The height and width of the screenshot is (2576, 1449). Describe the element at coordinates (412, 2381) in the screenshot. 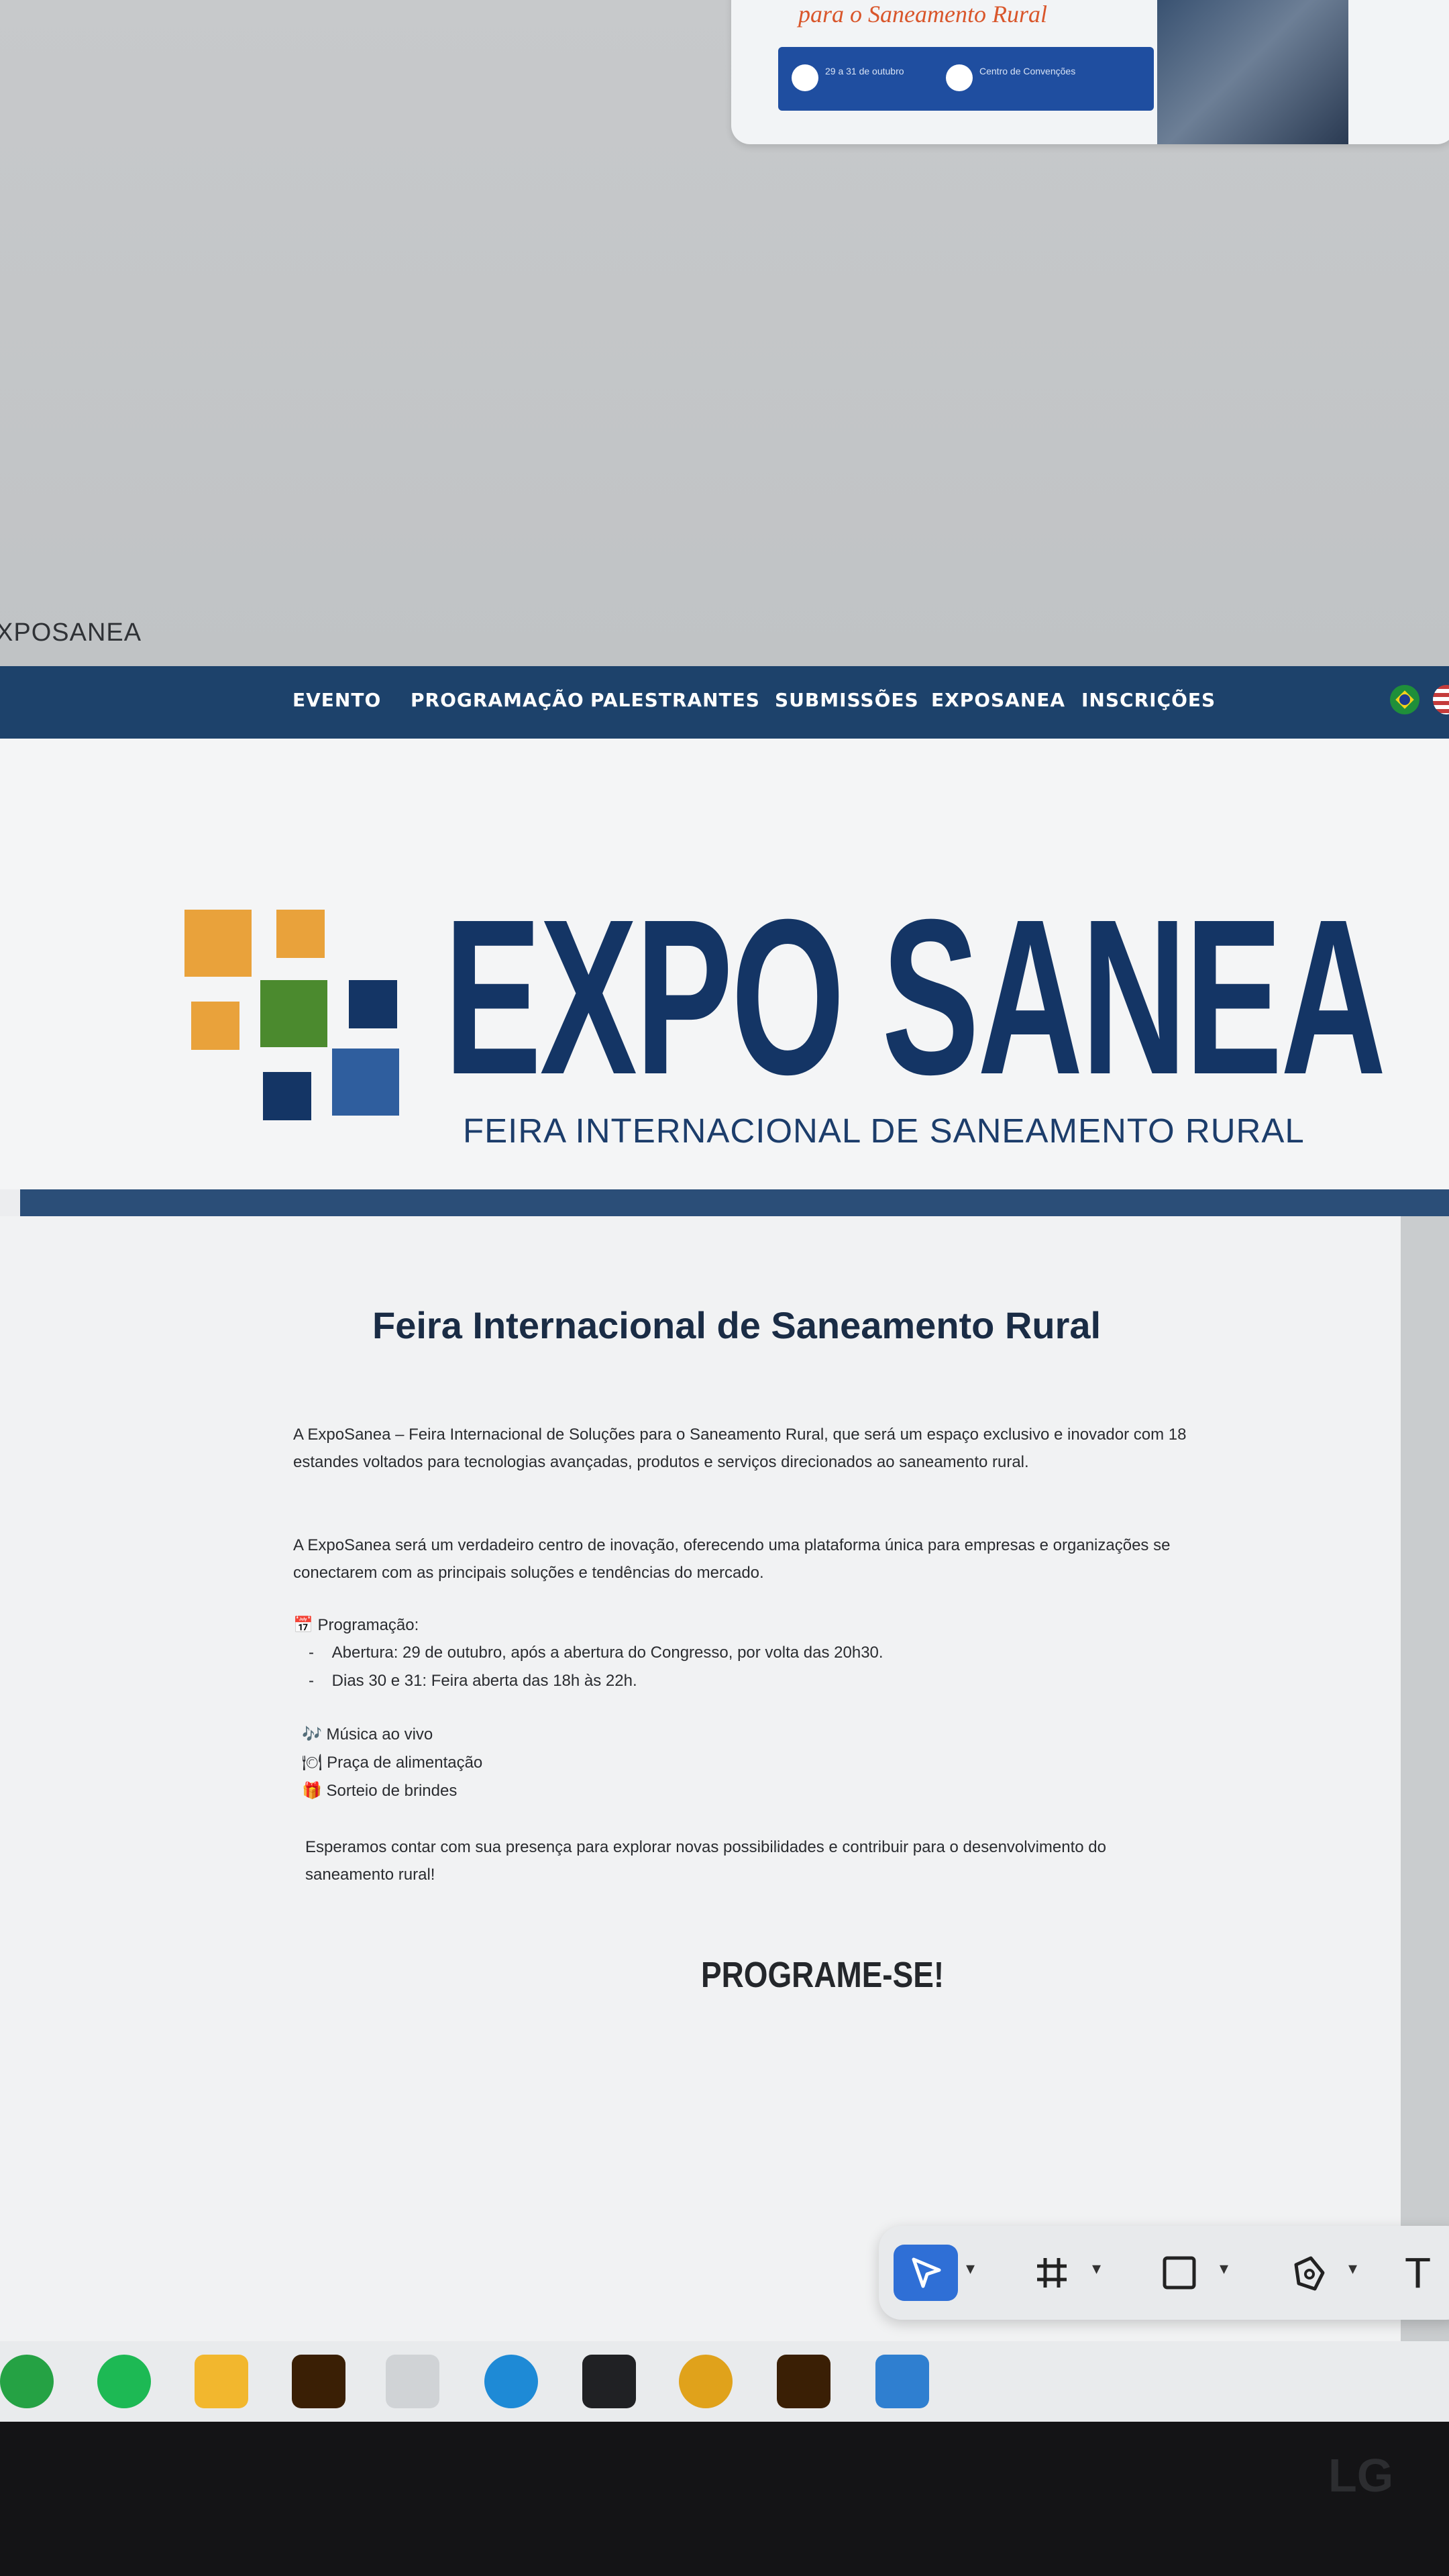

I see `cloud-icon` at that location.